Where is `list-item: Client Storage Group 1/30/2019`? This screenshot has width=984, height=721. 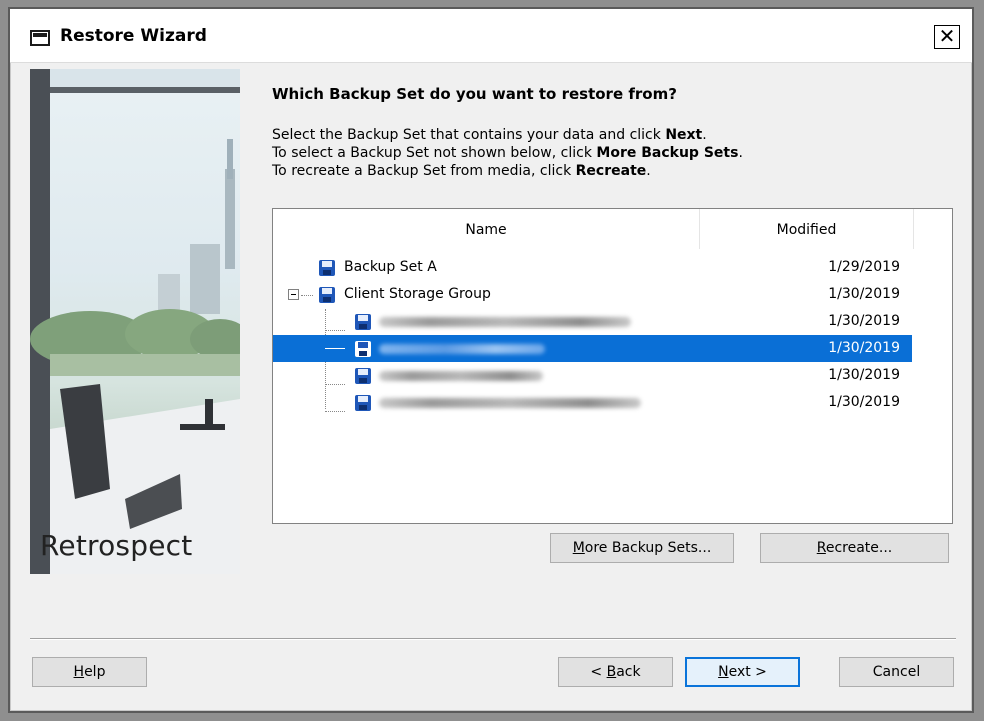
list-item: Client Storage Group 1/30/2019 is located at coordinates (592, 294).